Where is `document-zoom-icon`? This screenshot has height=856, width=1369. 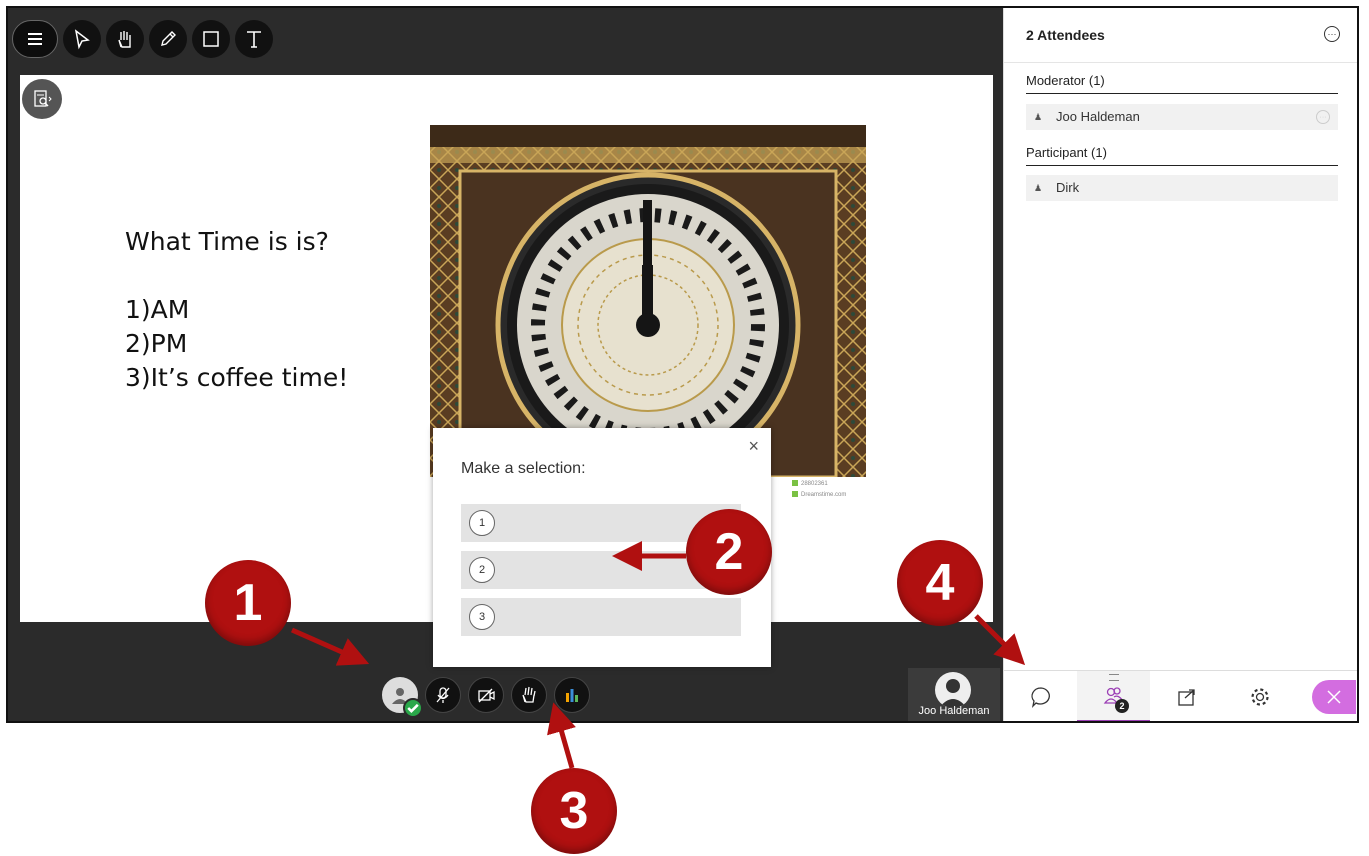
document-zoom-icon is located at coordinates (43, 98).